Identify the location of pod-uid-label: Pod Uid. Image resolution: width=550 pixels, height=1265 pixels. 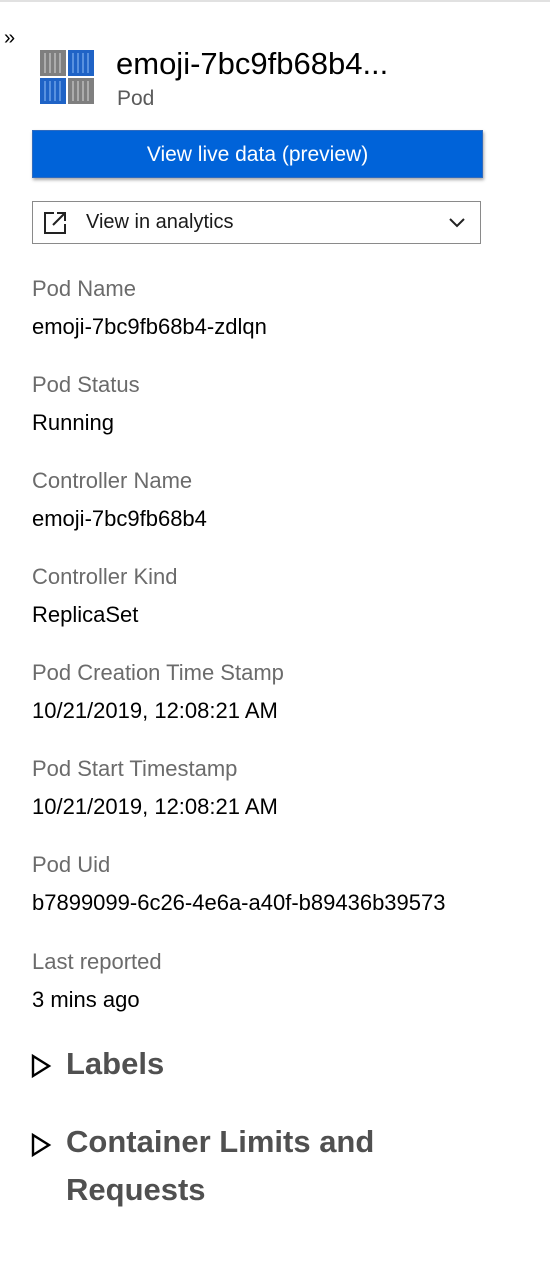
(71, 864).